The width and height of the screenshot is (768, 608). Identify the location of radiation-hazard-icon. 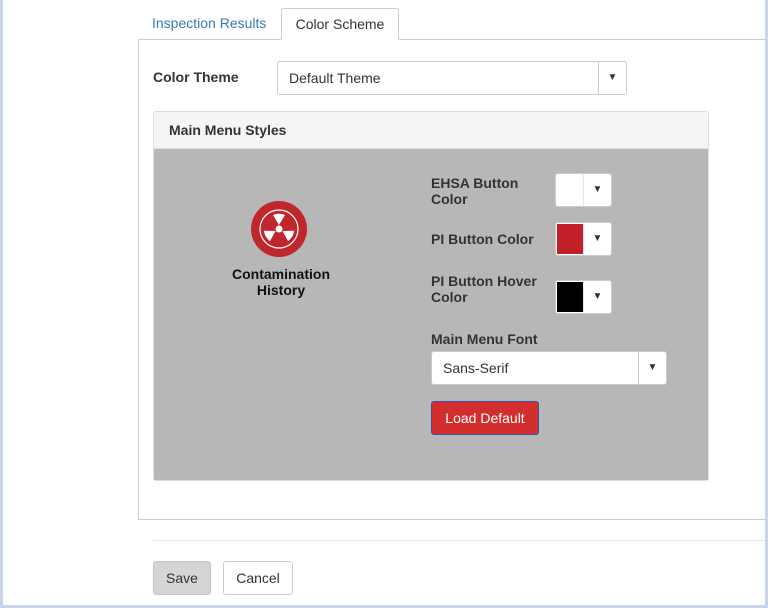
(279, 229).